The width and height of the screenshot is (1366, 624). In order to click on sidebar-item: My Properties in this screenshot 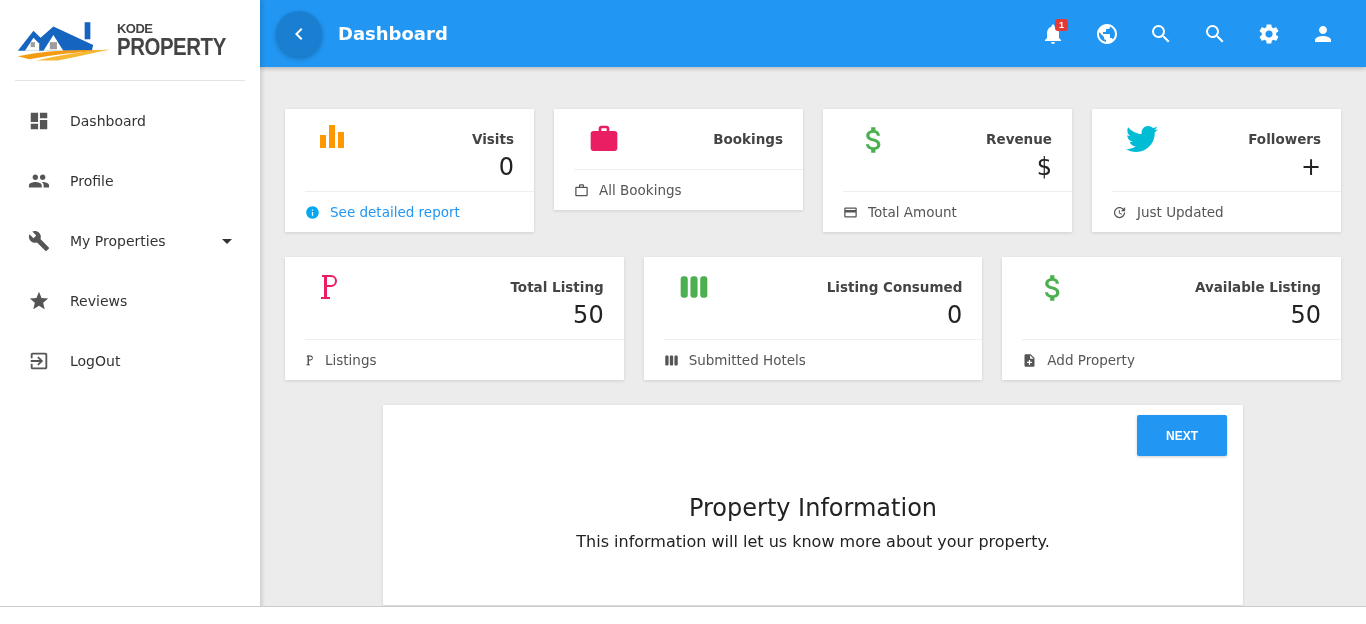, I will do `click(130, 241)`.